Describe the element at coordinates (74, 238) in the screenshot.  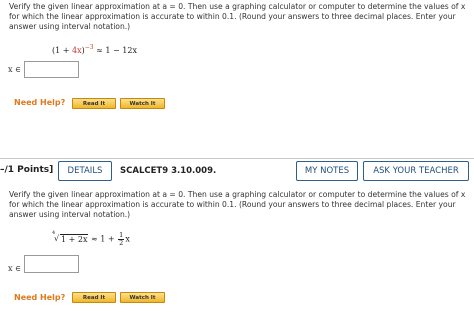
I see `root-radicand: 1 + 2x` at that location.